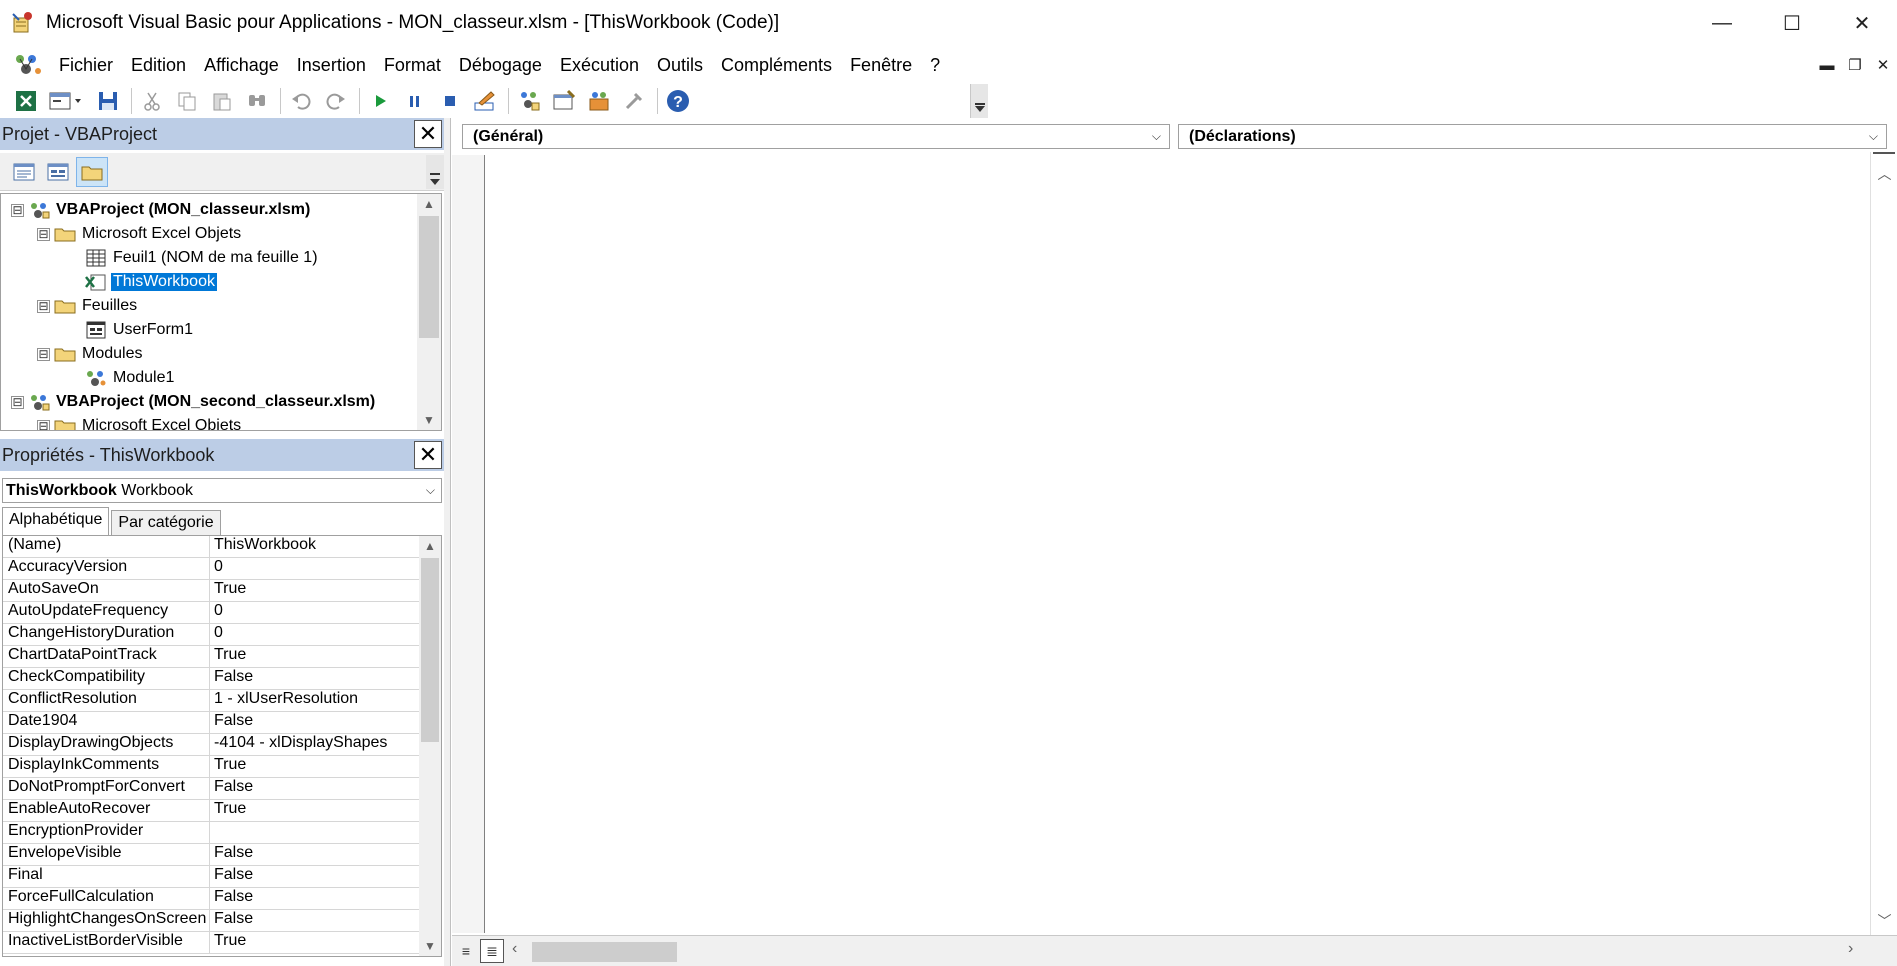 The width and height of the screenshot is (1897, 966). I want to click on property-row: Date1904 False, so click(222, 723).